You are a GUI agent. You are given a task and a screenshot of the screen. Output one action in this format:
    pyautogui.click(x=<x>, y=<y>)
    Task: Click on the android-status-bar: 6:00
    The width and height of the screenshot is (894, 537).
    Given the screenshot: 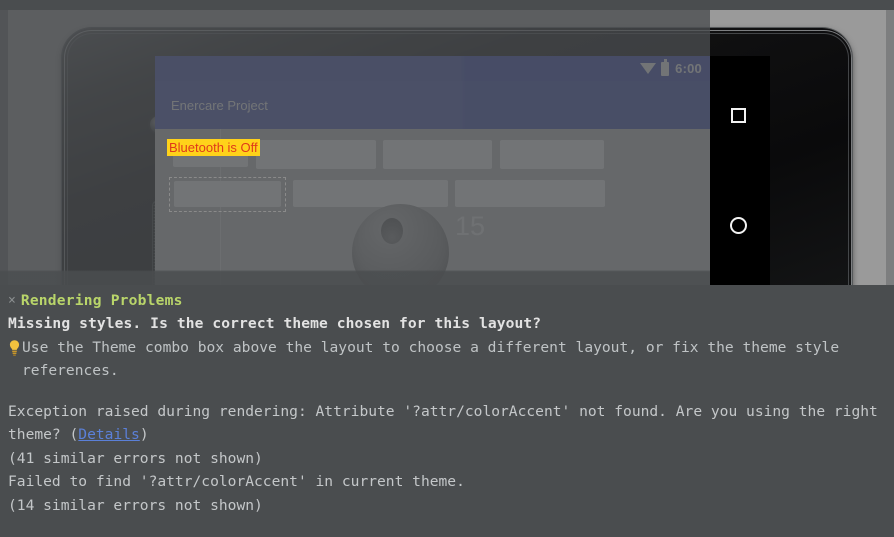 What is the action you would take?
    pyautogui.click(x=432, y=68)
    